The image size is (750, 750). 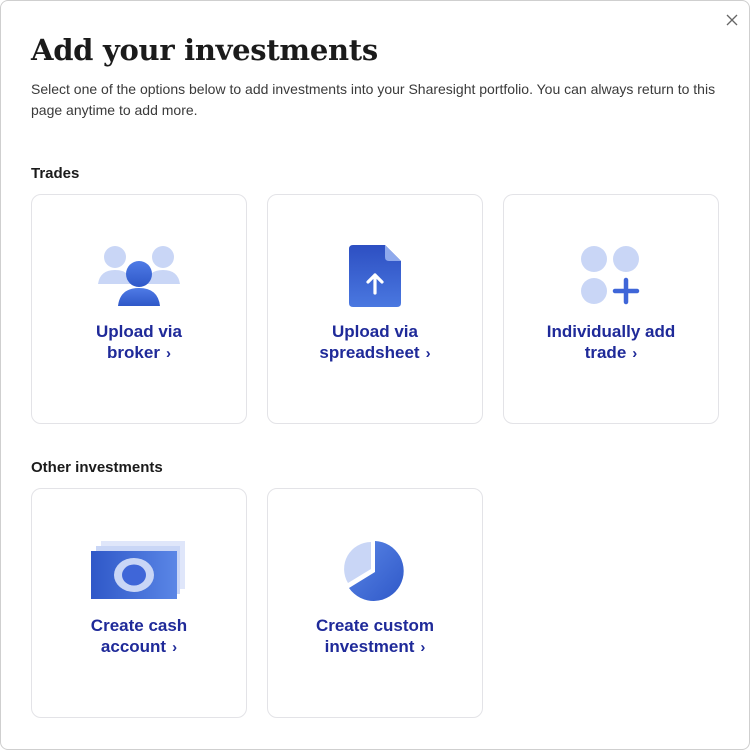 What do you see at coordinates (610, 275) in the screenshot?
I see `add-trade-icon` at bounding box center [610, 275].